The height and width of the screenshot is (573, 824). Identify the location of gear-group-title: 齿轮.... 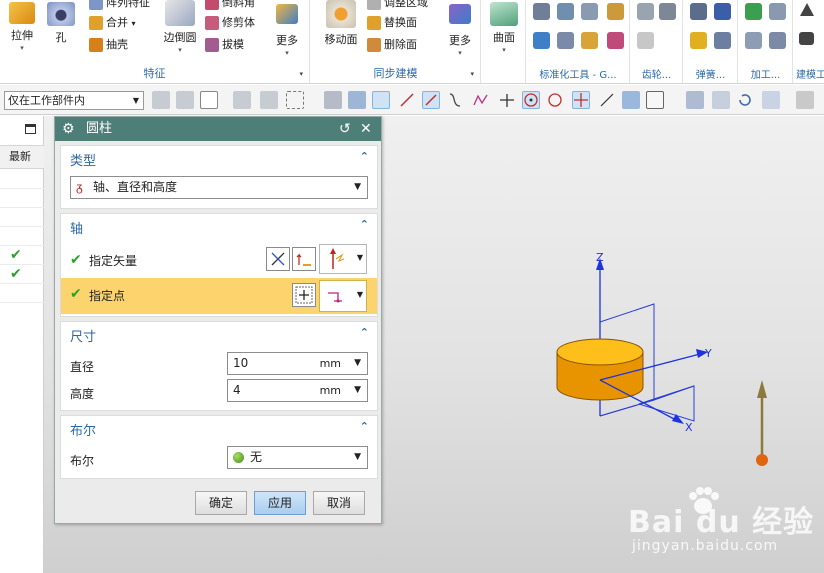
(656, 73).